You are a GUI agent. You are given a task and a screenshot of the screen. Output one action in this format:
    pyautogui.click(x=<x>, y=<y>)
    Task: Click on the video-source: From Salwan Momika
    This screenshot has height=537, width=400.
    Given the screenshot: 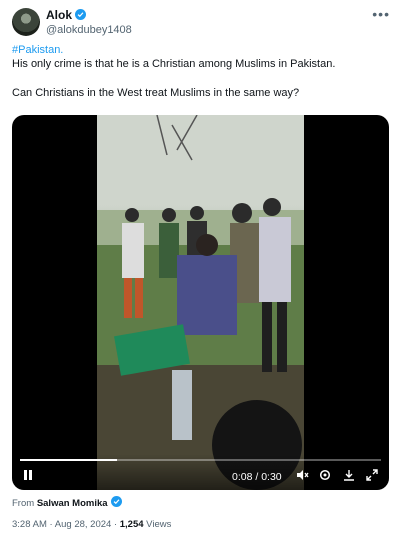 What is the action you would take?
    pyautogui.click(x=67, y=502)
    